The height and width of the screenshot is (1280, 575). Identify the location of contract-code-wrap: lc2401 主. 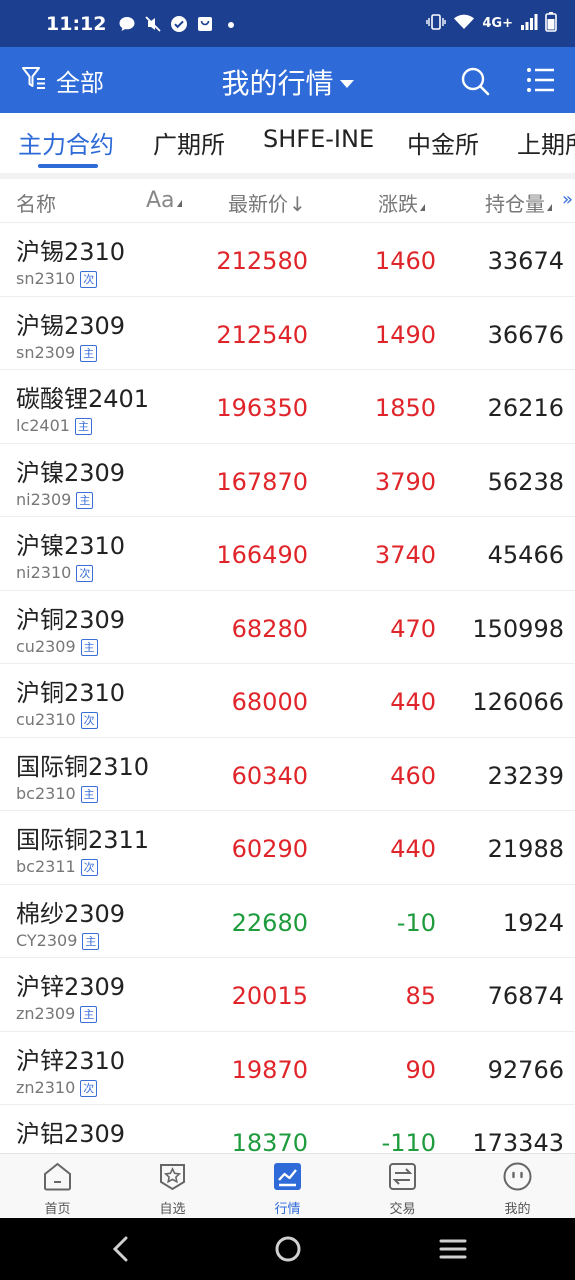
(54, 425).